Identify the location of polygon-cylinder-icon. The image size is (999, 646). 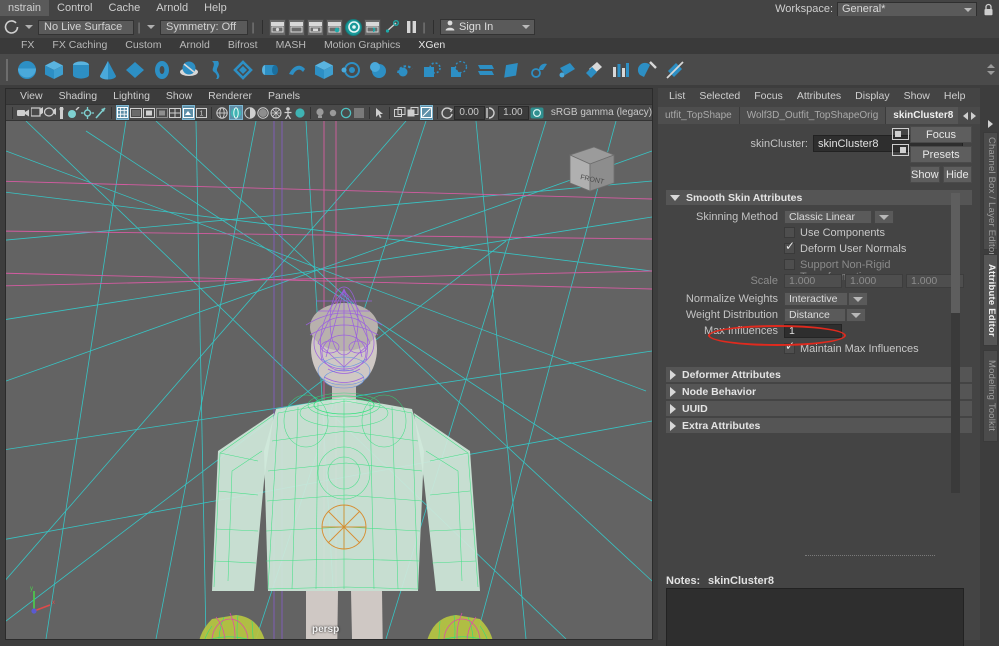
(81, 70).